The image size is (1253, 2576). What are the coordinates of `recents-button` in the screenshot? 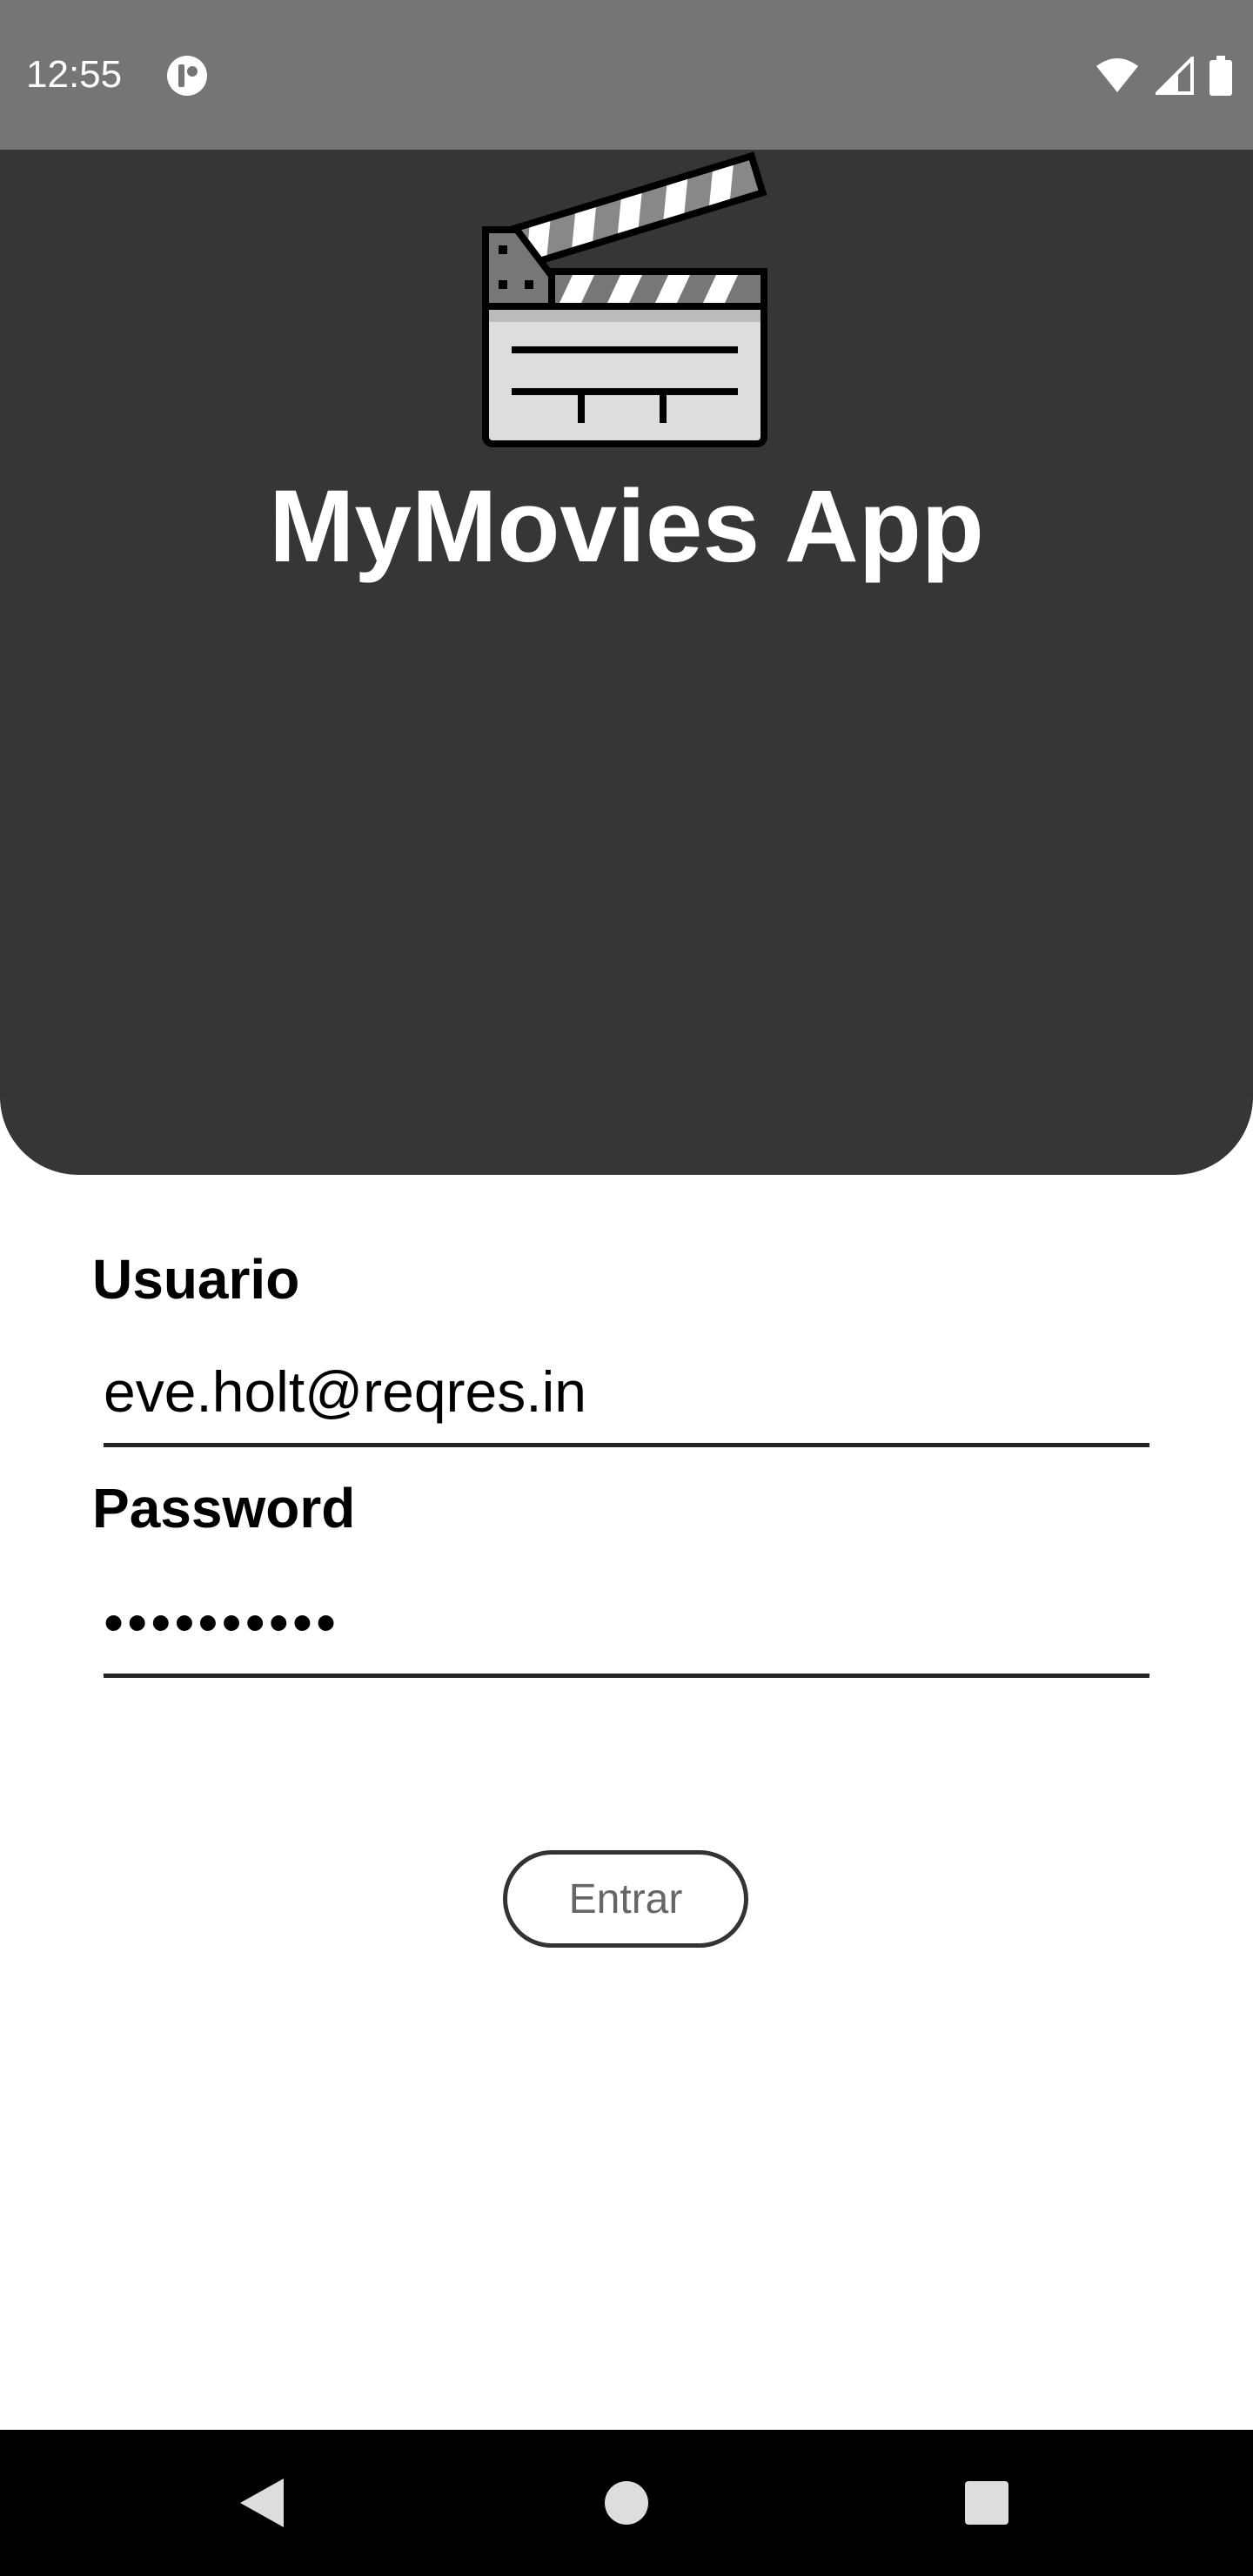 It's located at (986, 2503).